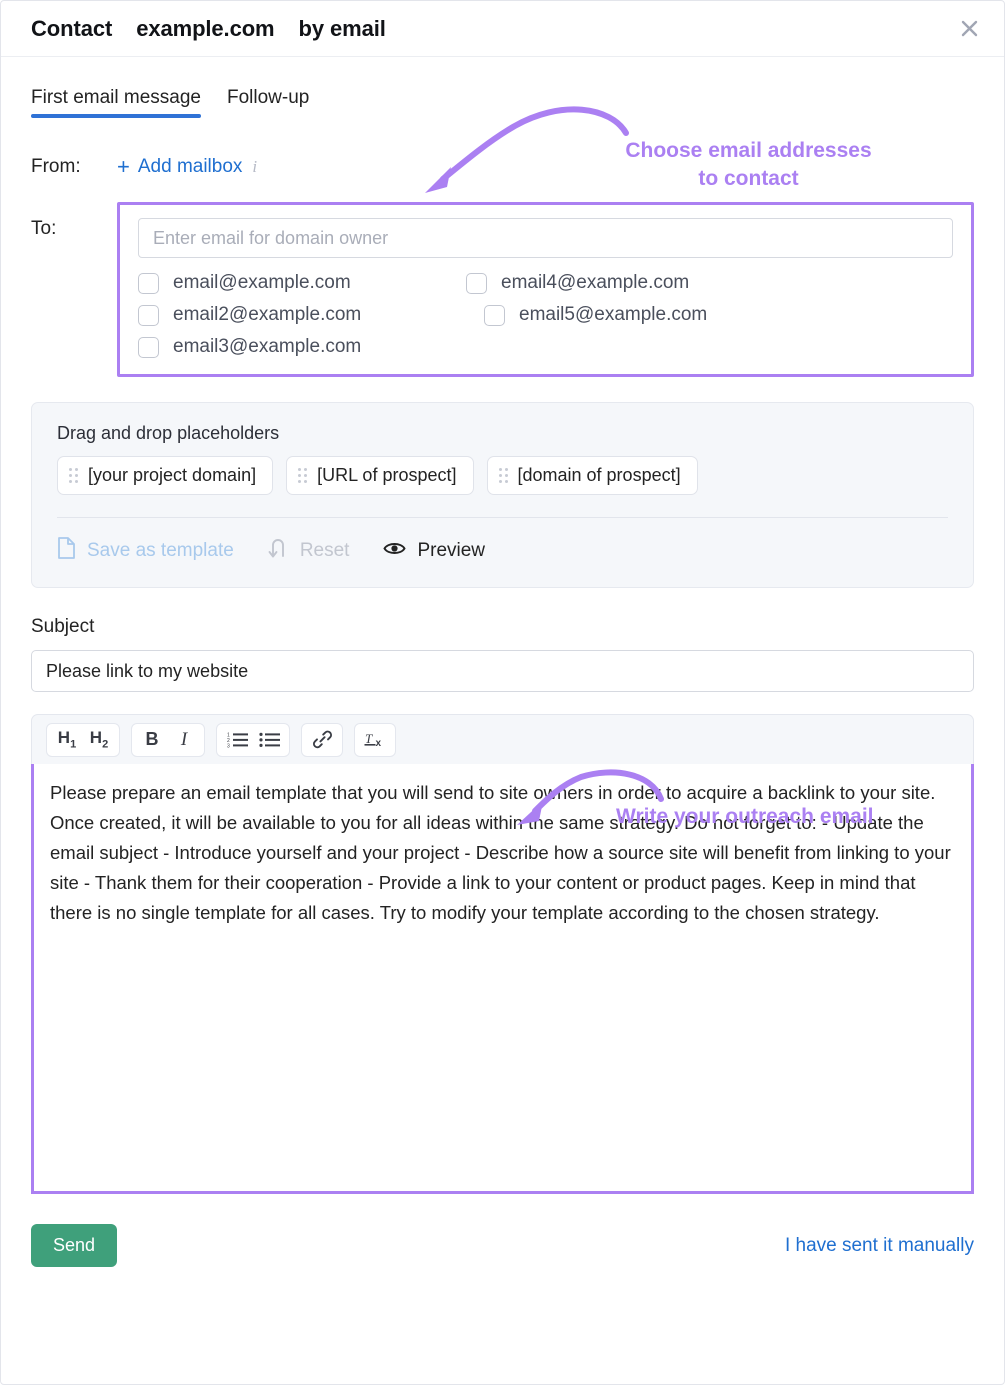 This screenshot has height=1385, width=1005. I want to click on bold-button: B, so click(152, 740).